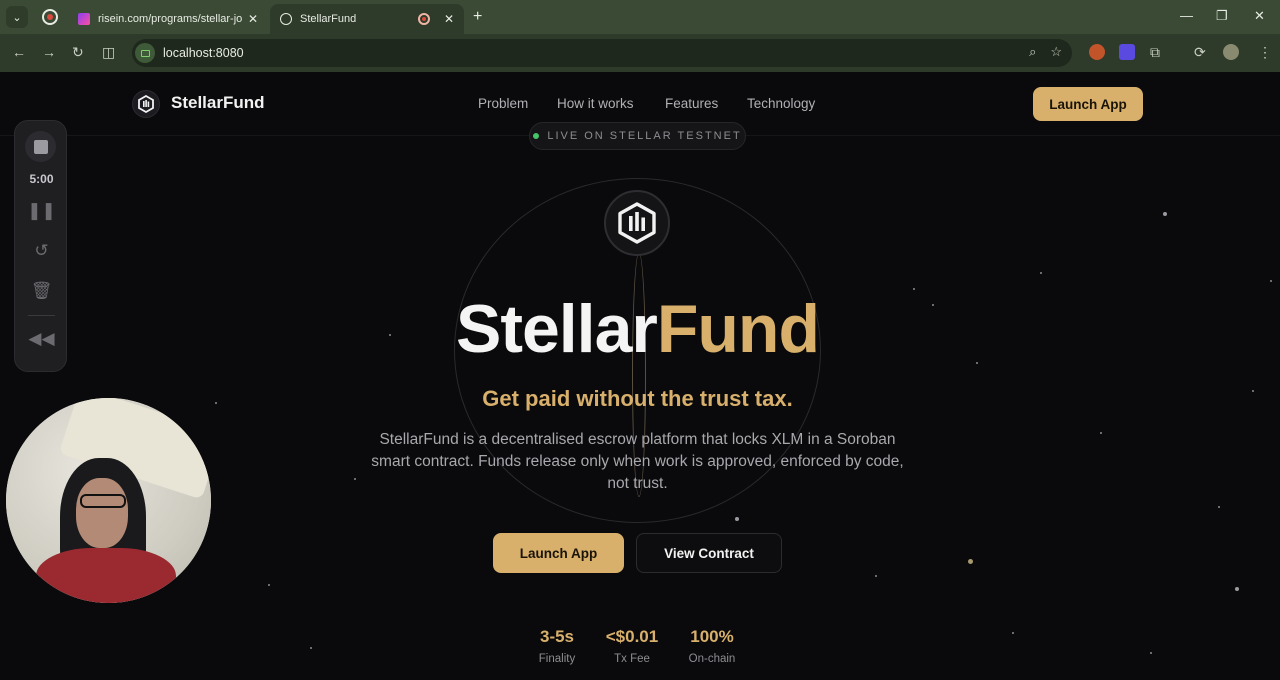 This screenshot has width=1280, height=680. I want to click on extension-purple-icon, so click(1127, 52).